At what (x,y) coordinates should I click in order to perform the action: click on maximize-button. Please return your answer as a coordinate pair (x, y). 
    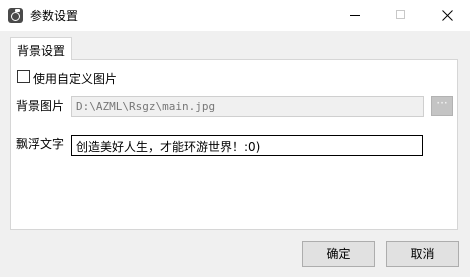
    Looking at the image, I should click on (401, 15).